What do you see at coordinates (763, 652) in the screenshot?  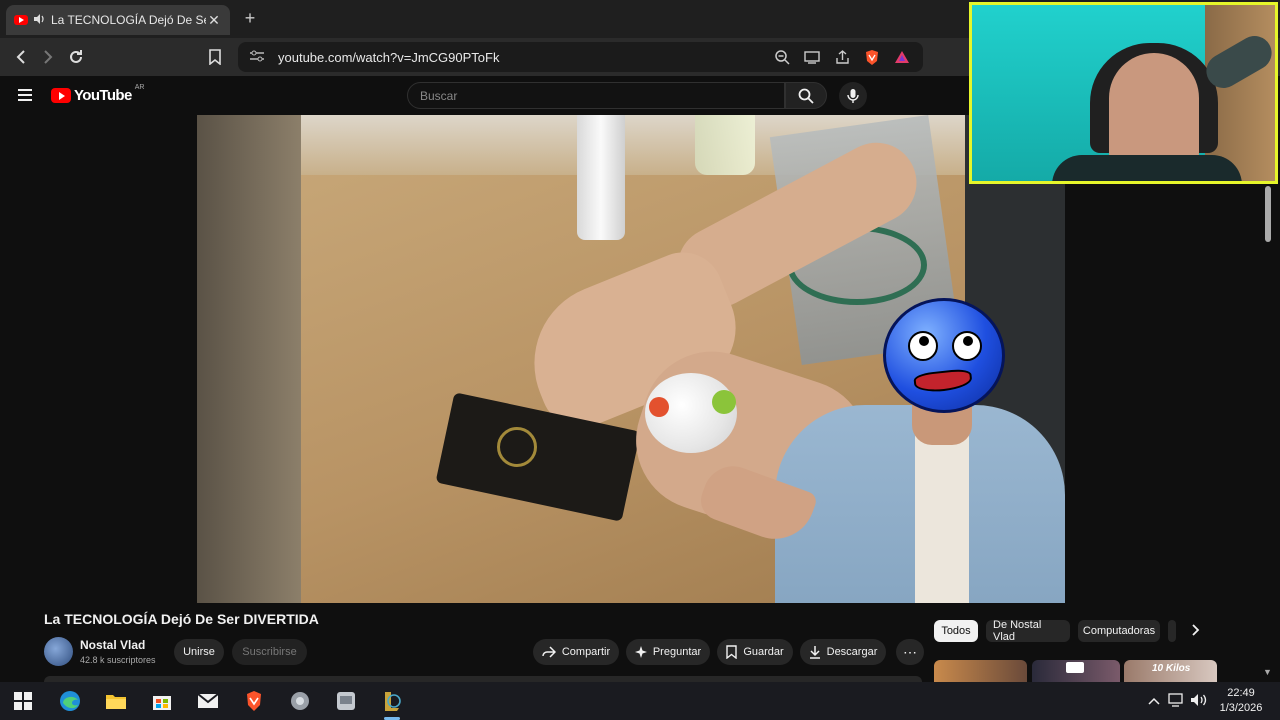 I see `save-label: Guardar` at bounding box center [763, 652].